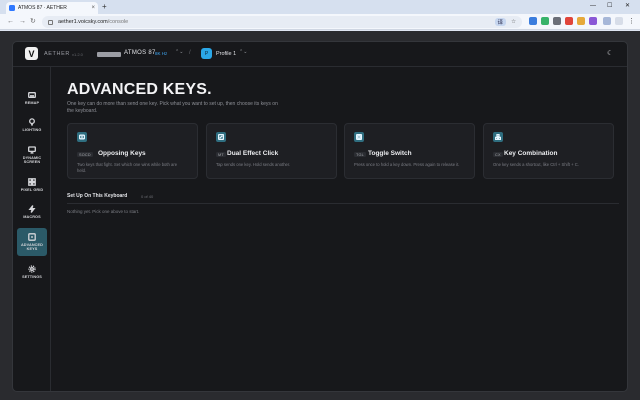  Describe the element at coordinates (498, 154) in the screenshot. I see `card-code-badge: CX` at that location.